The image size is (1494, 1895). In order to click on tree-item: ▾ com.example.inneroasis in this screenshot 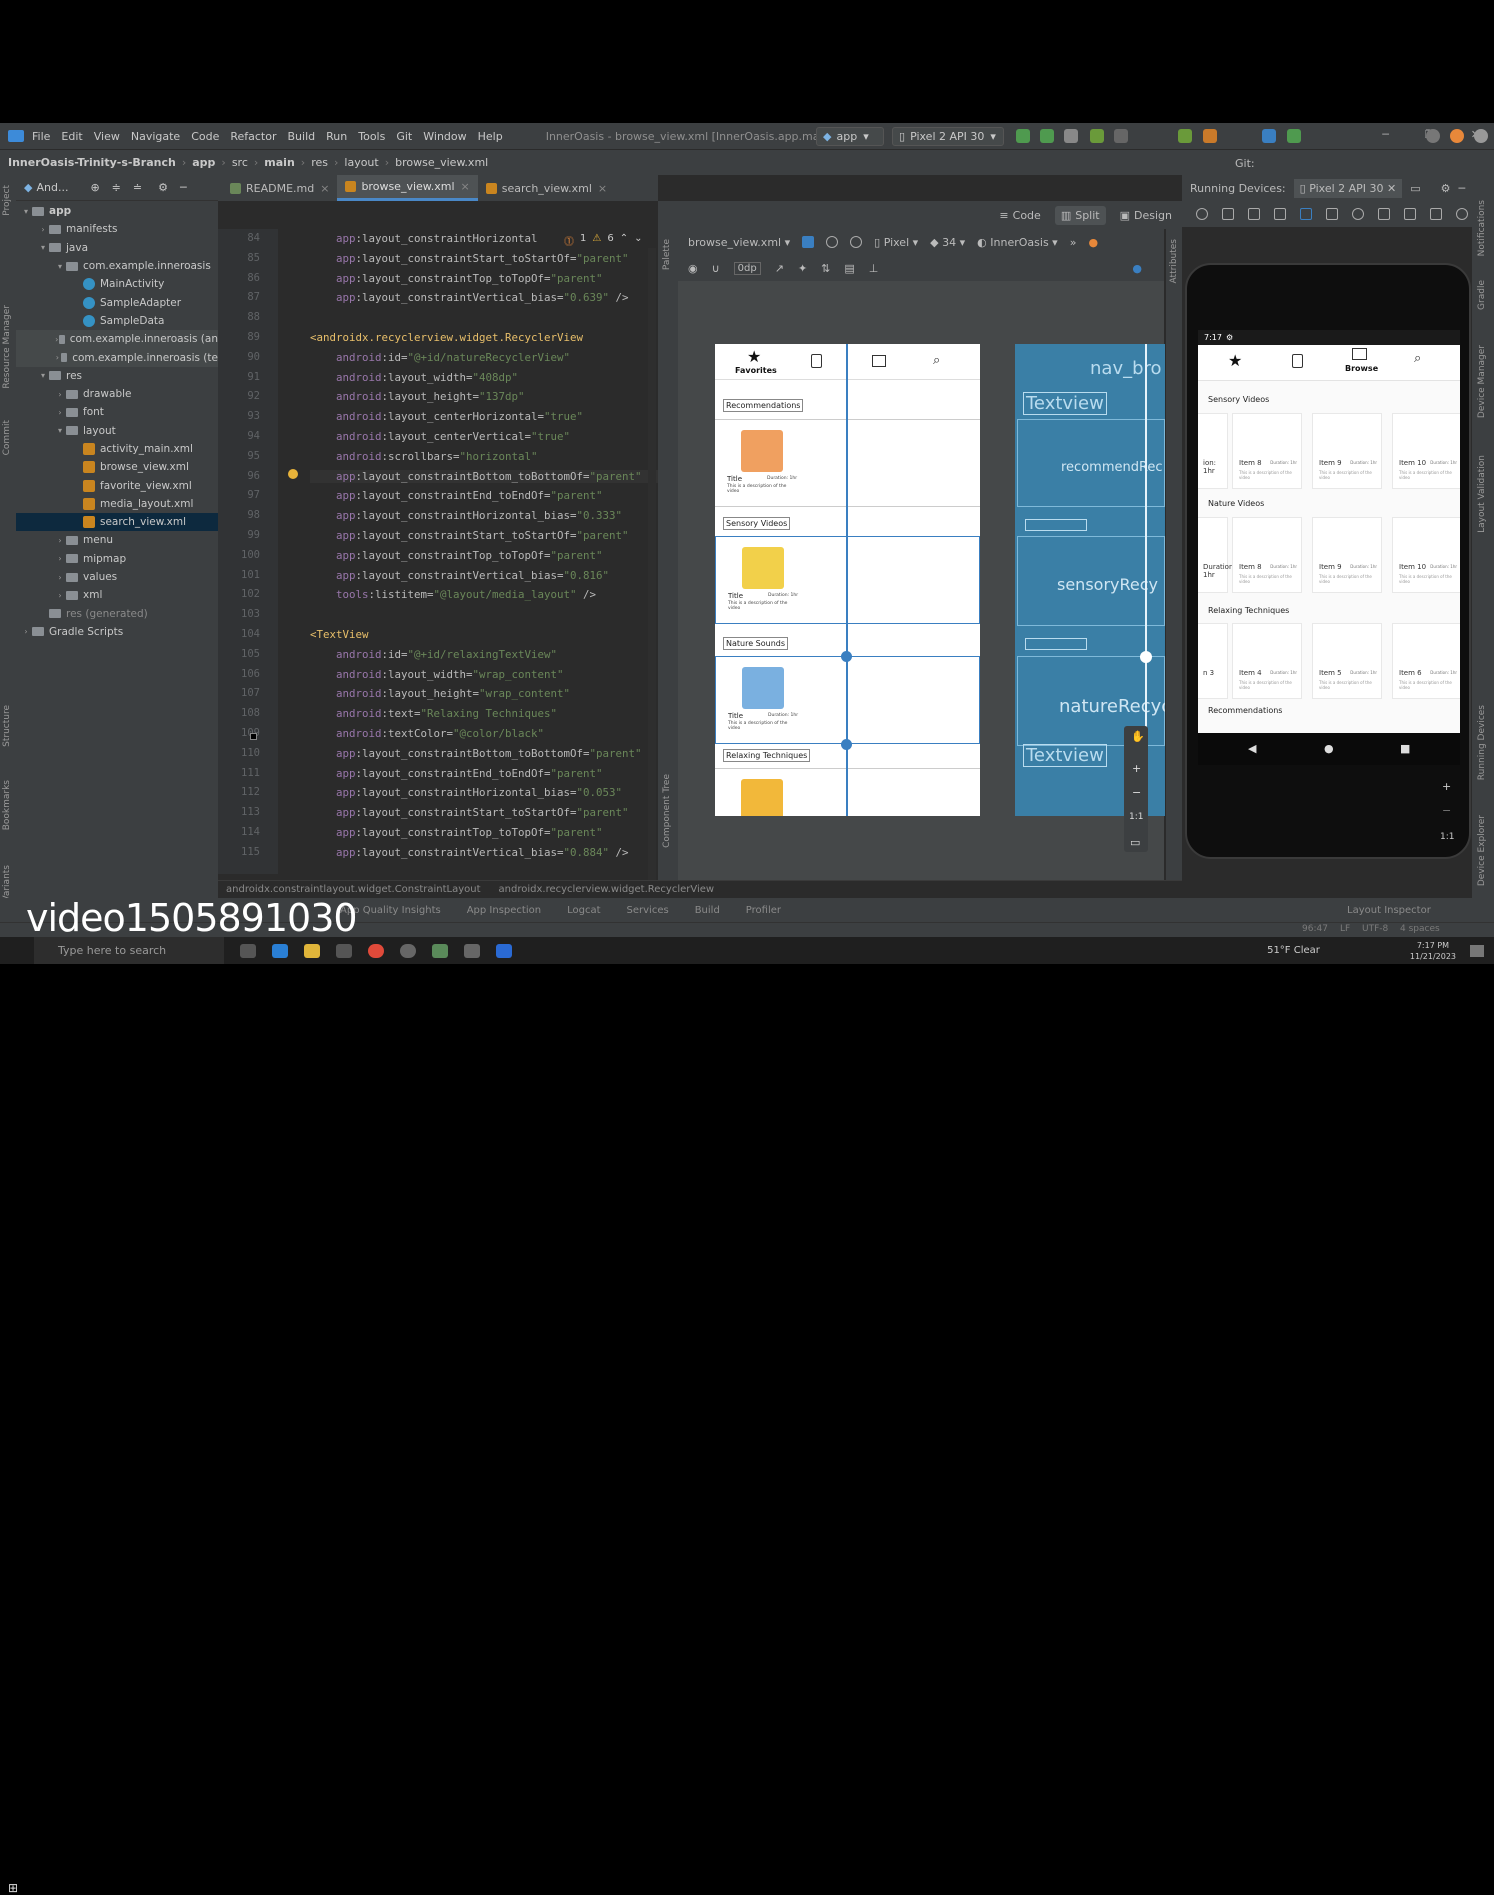, I will do `click(117, 266)`.